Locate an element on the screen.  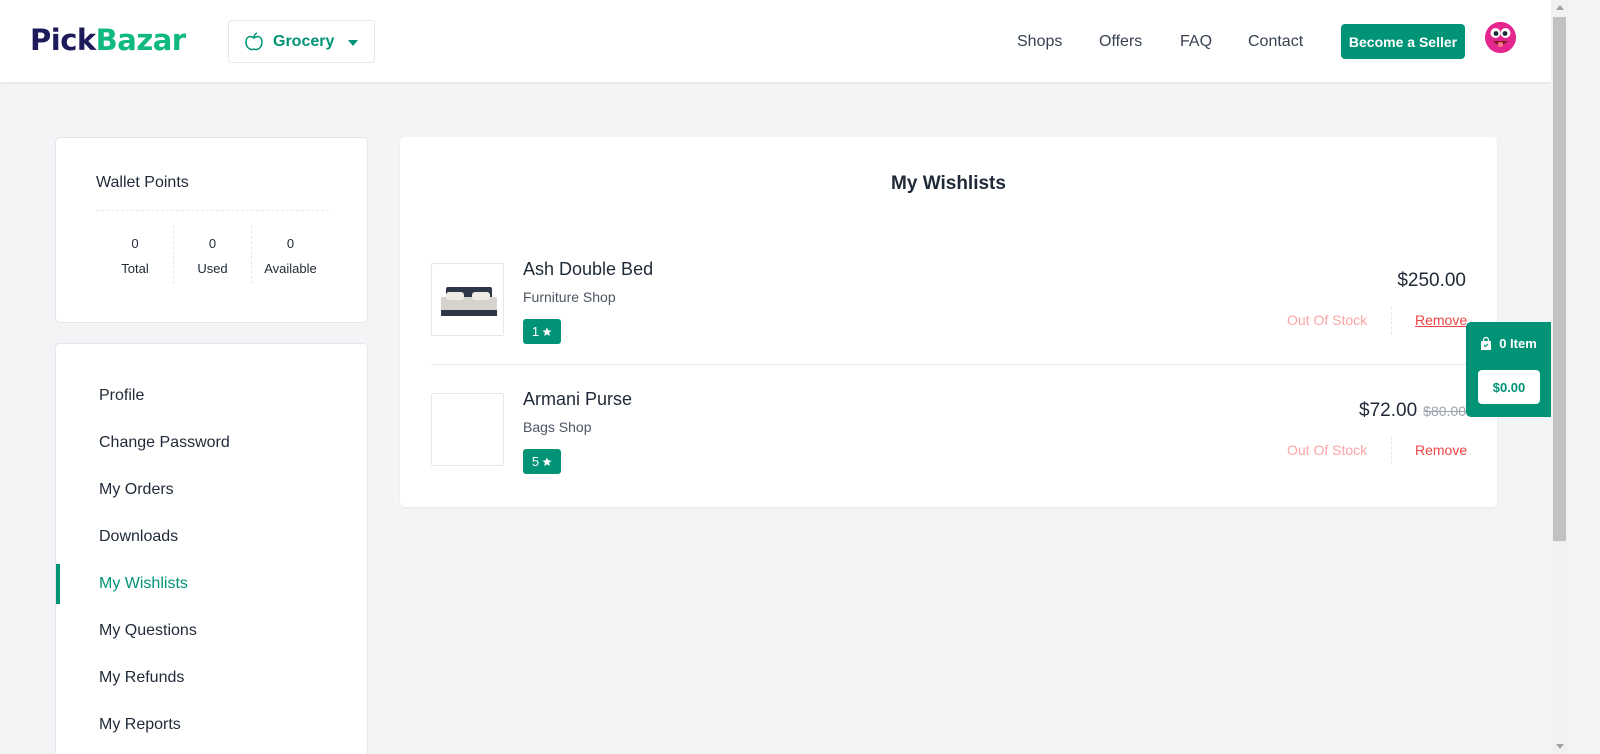
shop-type-label: Grocery is located at coordinates (304, 41).